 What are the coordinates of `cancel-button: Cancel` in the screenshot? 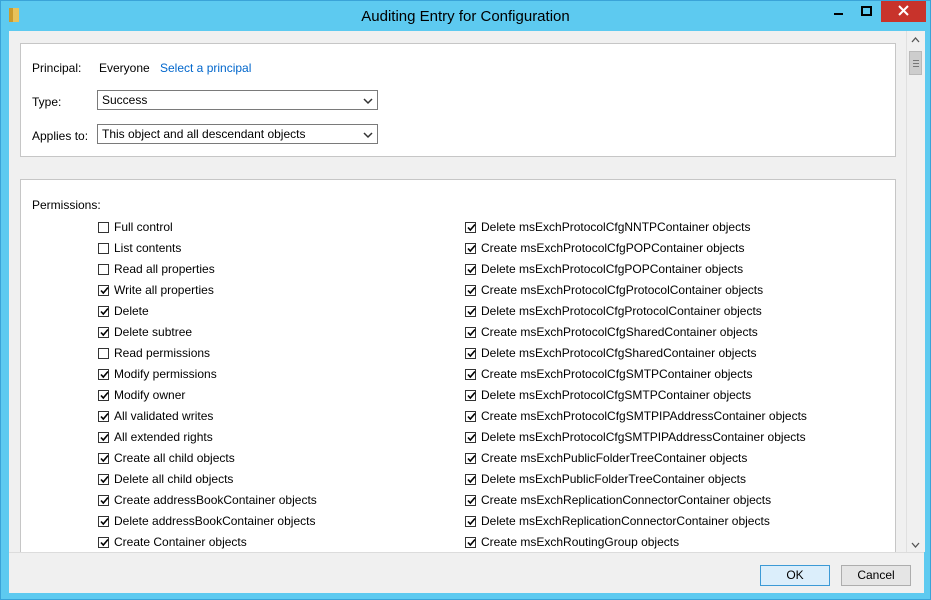 It's located at (876, 575).